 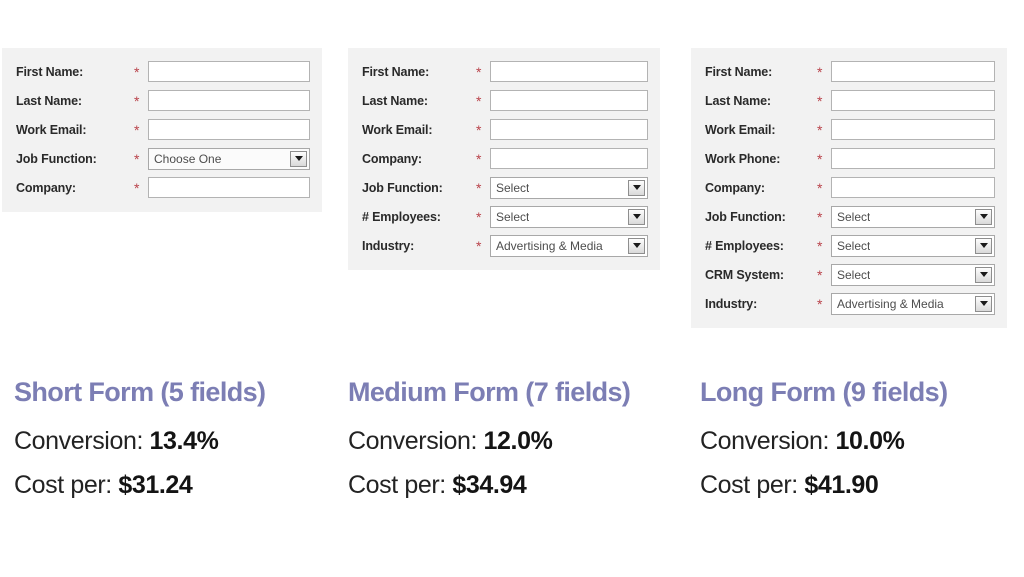 I want to click on form-row: Job Function: * Choose One, so click(x=163, y=158).